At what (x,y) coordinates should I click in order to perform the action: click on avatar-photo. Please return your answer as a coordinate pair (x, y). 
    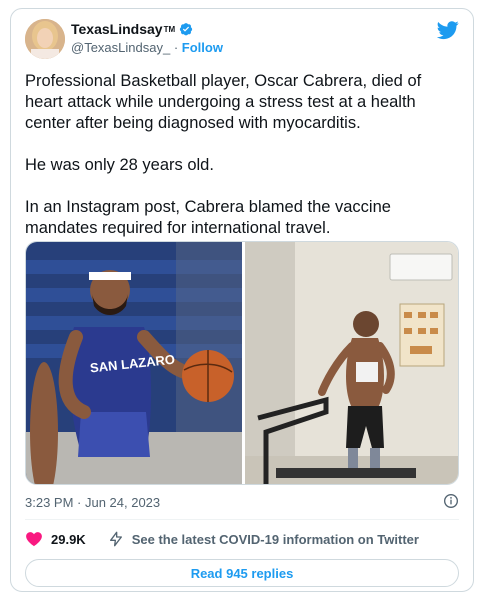
    Looking at the image, I should click on (45, 39).